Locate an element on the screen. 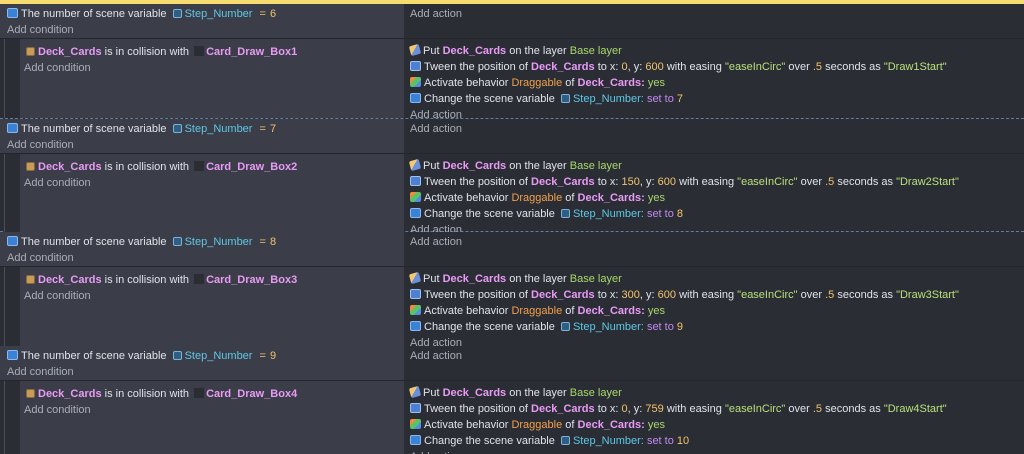  collision-target-name: Card_Draw_Box4 is located at coordinates (251, 394).